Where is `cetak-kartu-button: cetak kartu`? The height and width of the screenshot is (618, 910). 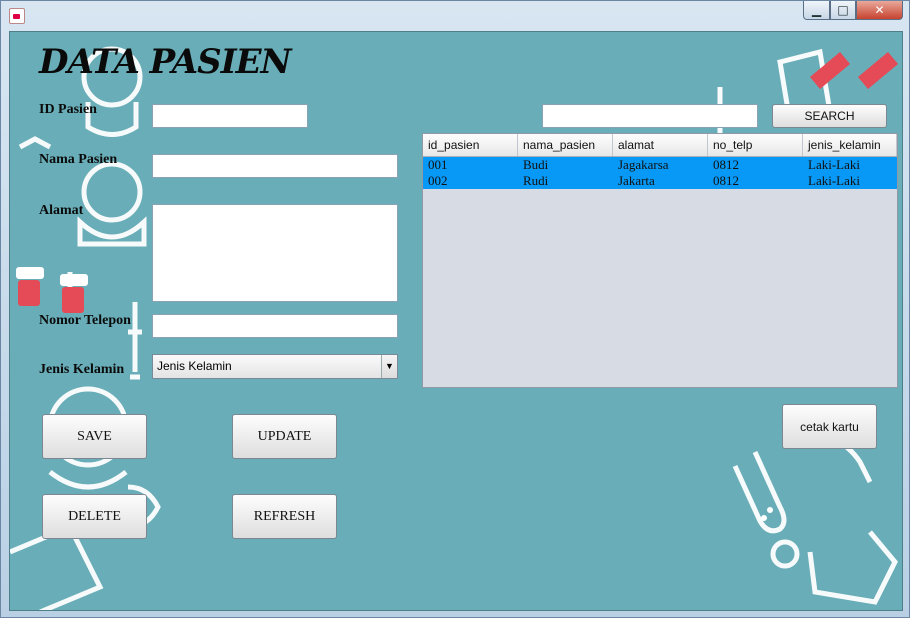
cetak-kartu-button: cetak kartu is located at coordinates (829, 426).